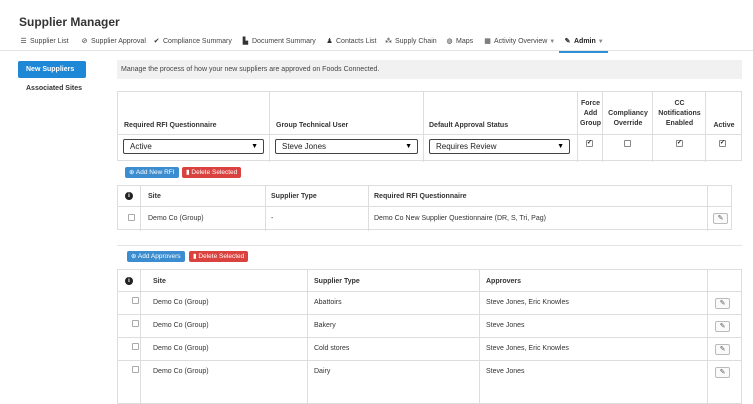 The image size is (753, 404). Describe the element at coordinates (69, 22) in the screenshot. I see `app-title: Supplier Manager` at that location.